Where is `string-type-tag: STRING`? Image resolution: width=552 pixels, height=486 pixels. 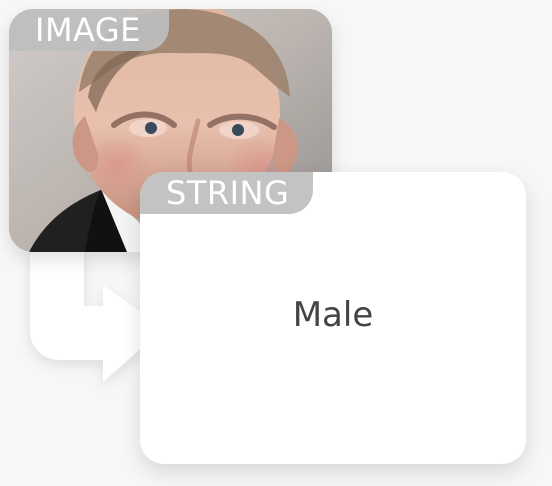
string-type-tag: STRING is located at coordinates (227, 193).